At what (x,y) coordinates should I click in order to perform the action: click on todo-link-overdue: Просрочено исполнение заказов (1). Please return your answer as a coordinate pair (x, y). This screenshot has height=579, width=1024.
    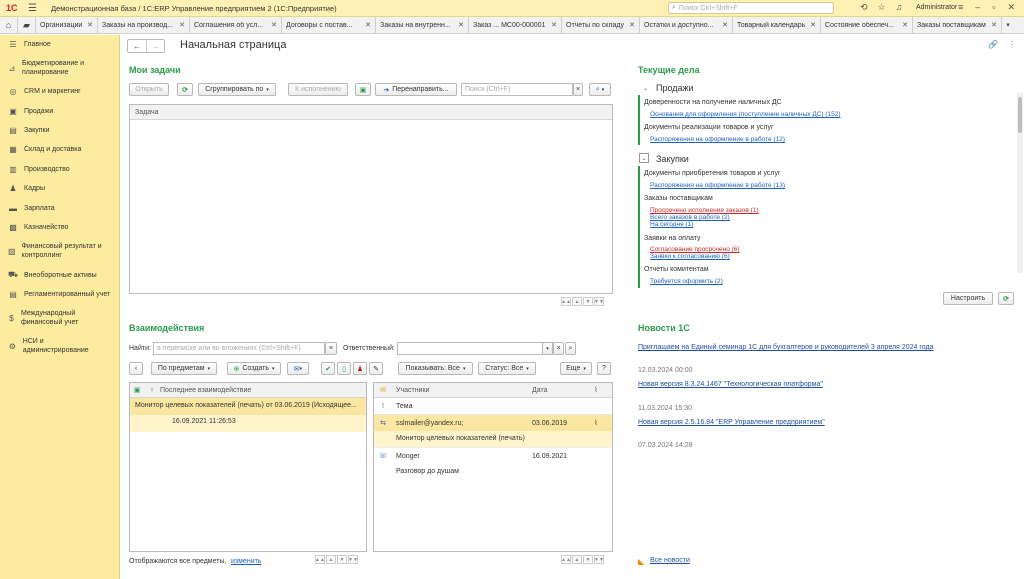
    Looking at the image, I should click on (704, 210).